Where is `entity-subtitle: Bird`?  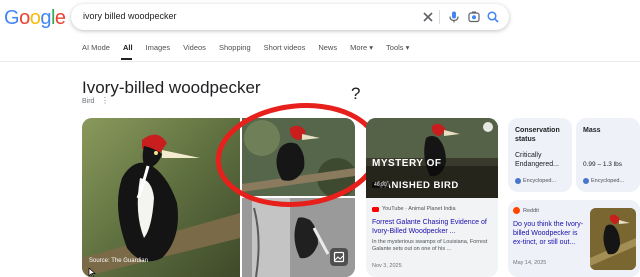
entity-subtitle: Bird is located at coordinates (88, 101).